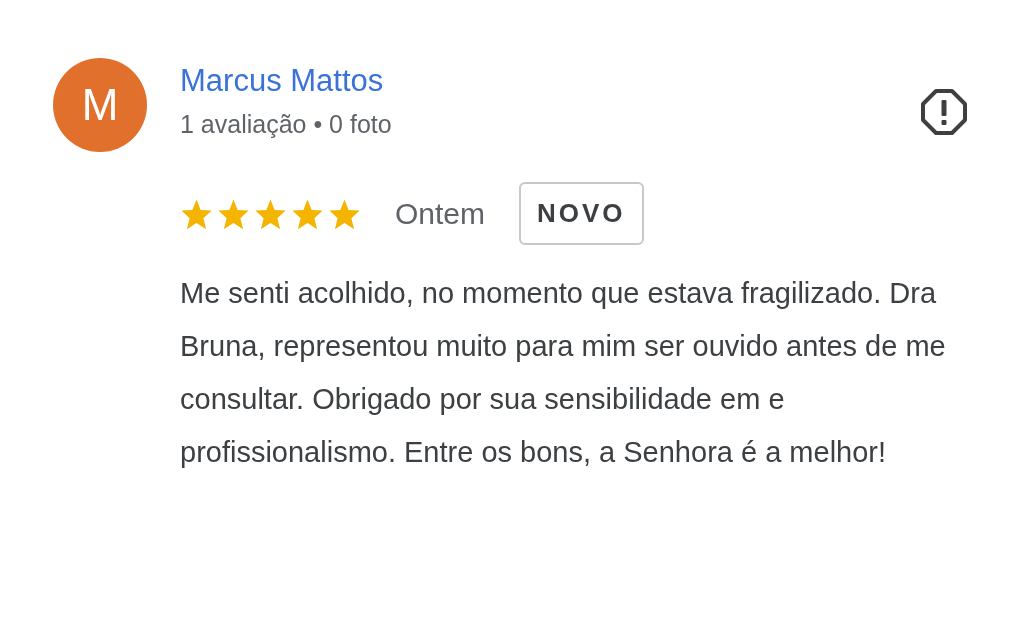 The image size is (1024, 637). I want to click on new-badge: NOVO, so click(581, 213).